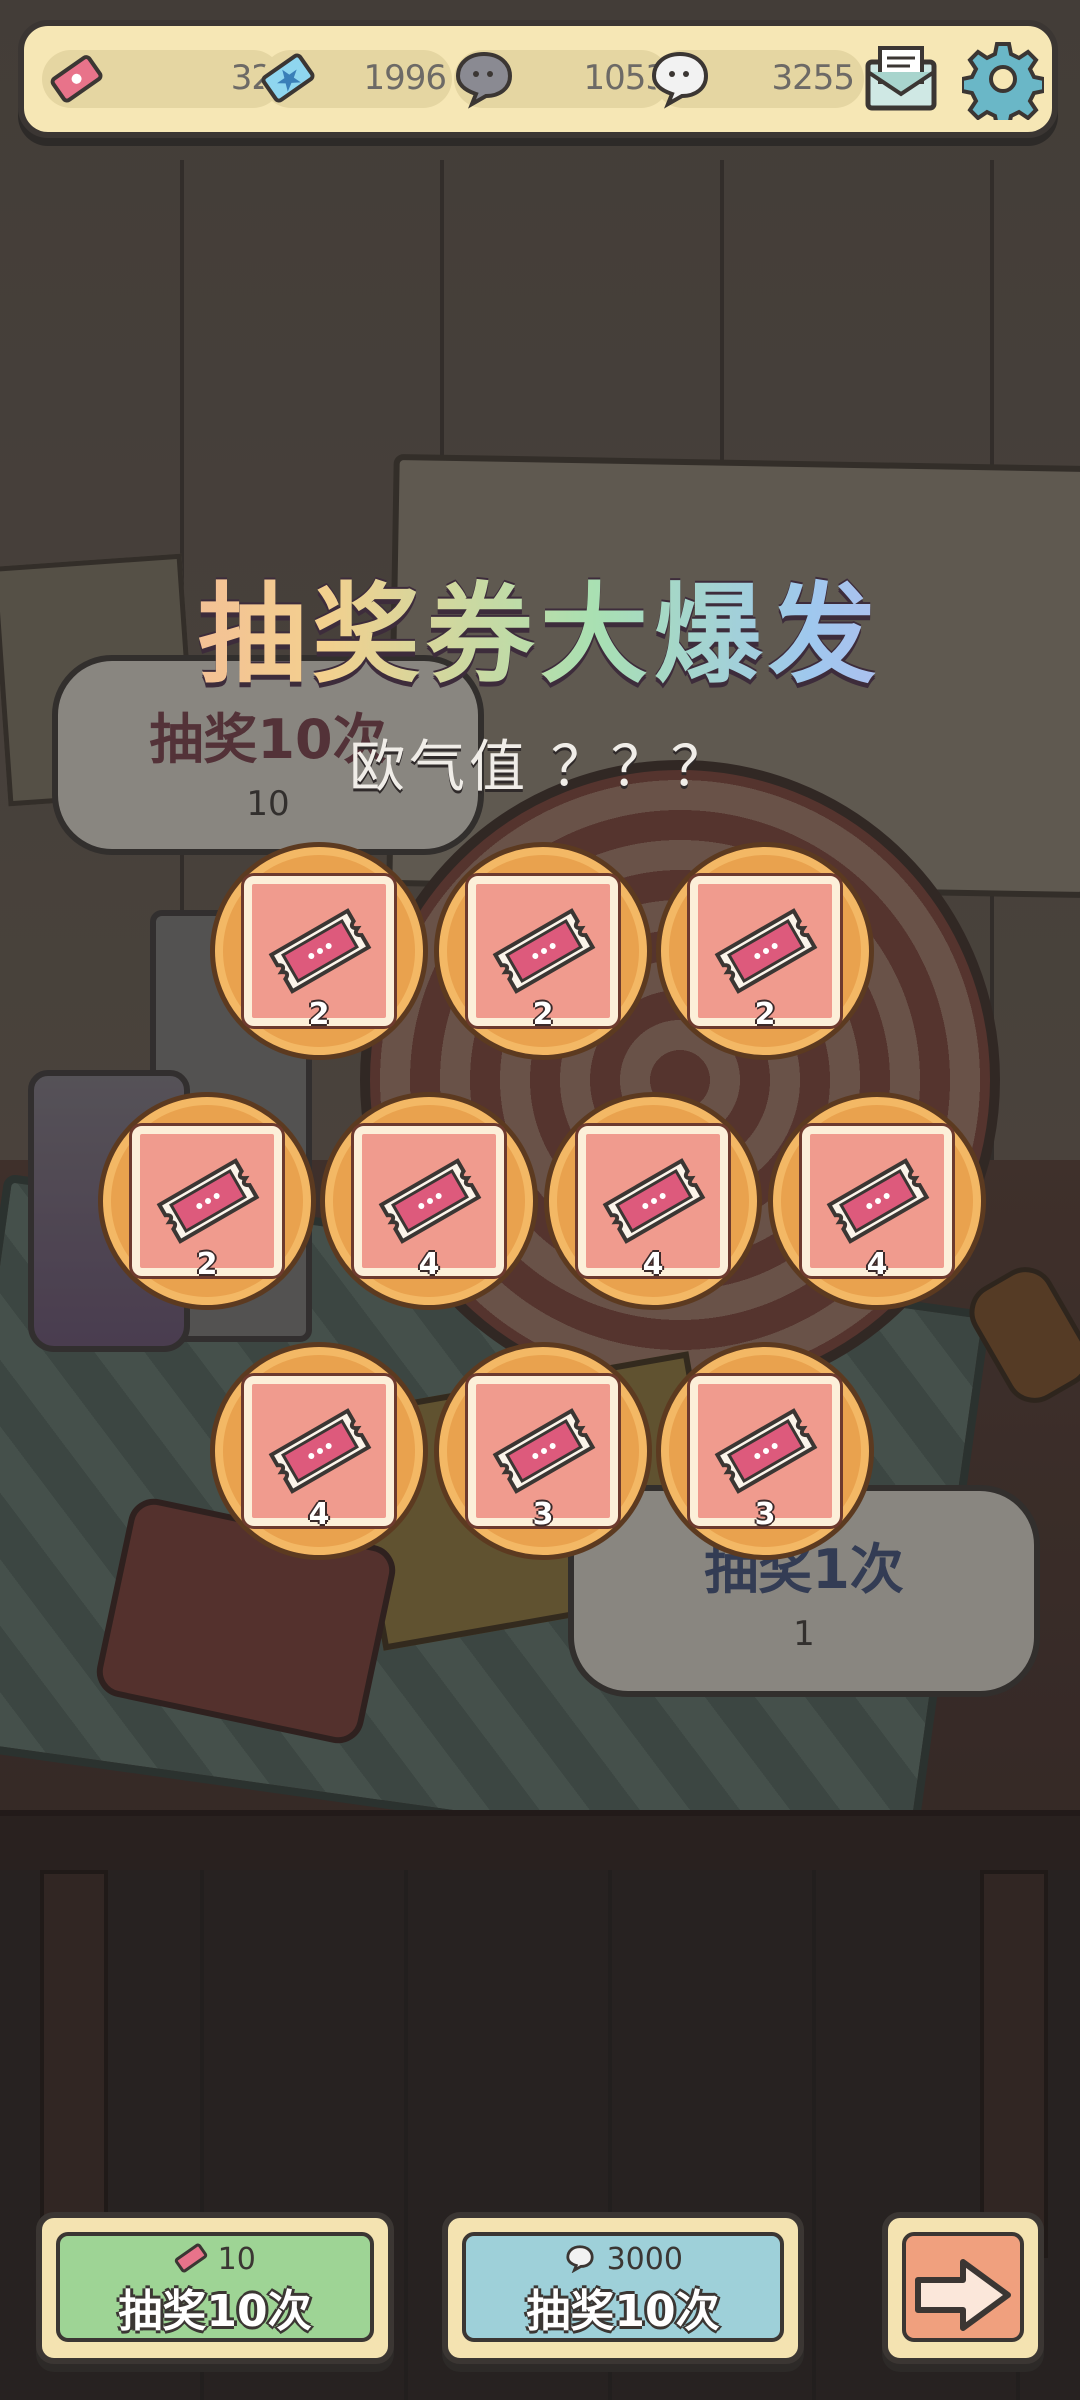 Image resolution: width=1080 pixels, height=2400 pixels. What do you see at coordinates (623, 2311) in the screenshot?
I see `draw-10-bubble-label: 抽奖10次` at bounding box center [623, 2311].